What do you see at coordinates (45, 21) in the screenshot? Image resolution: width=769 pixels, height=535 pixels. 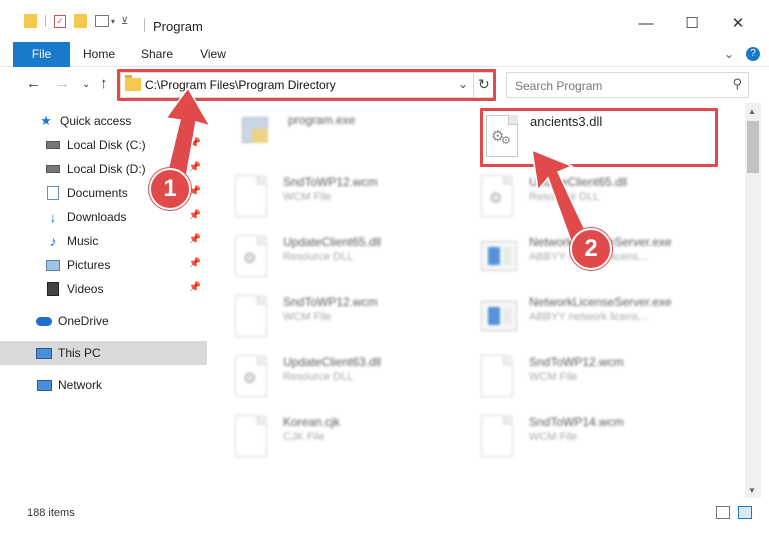 I see `separator` at bounding box center [45, 21].